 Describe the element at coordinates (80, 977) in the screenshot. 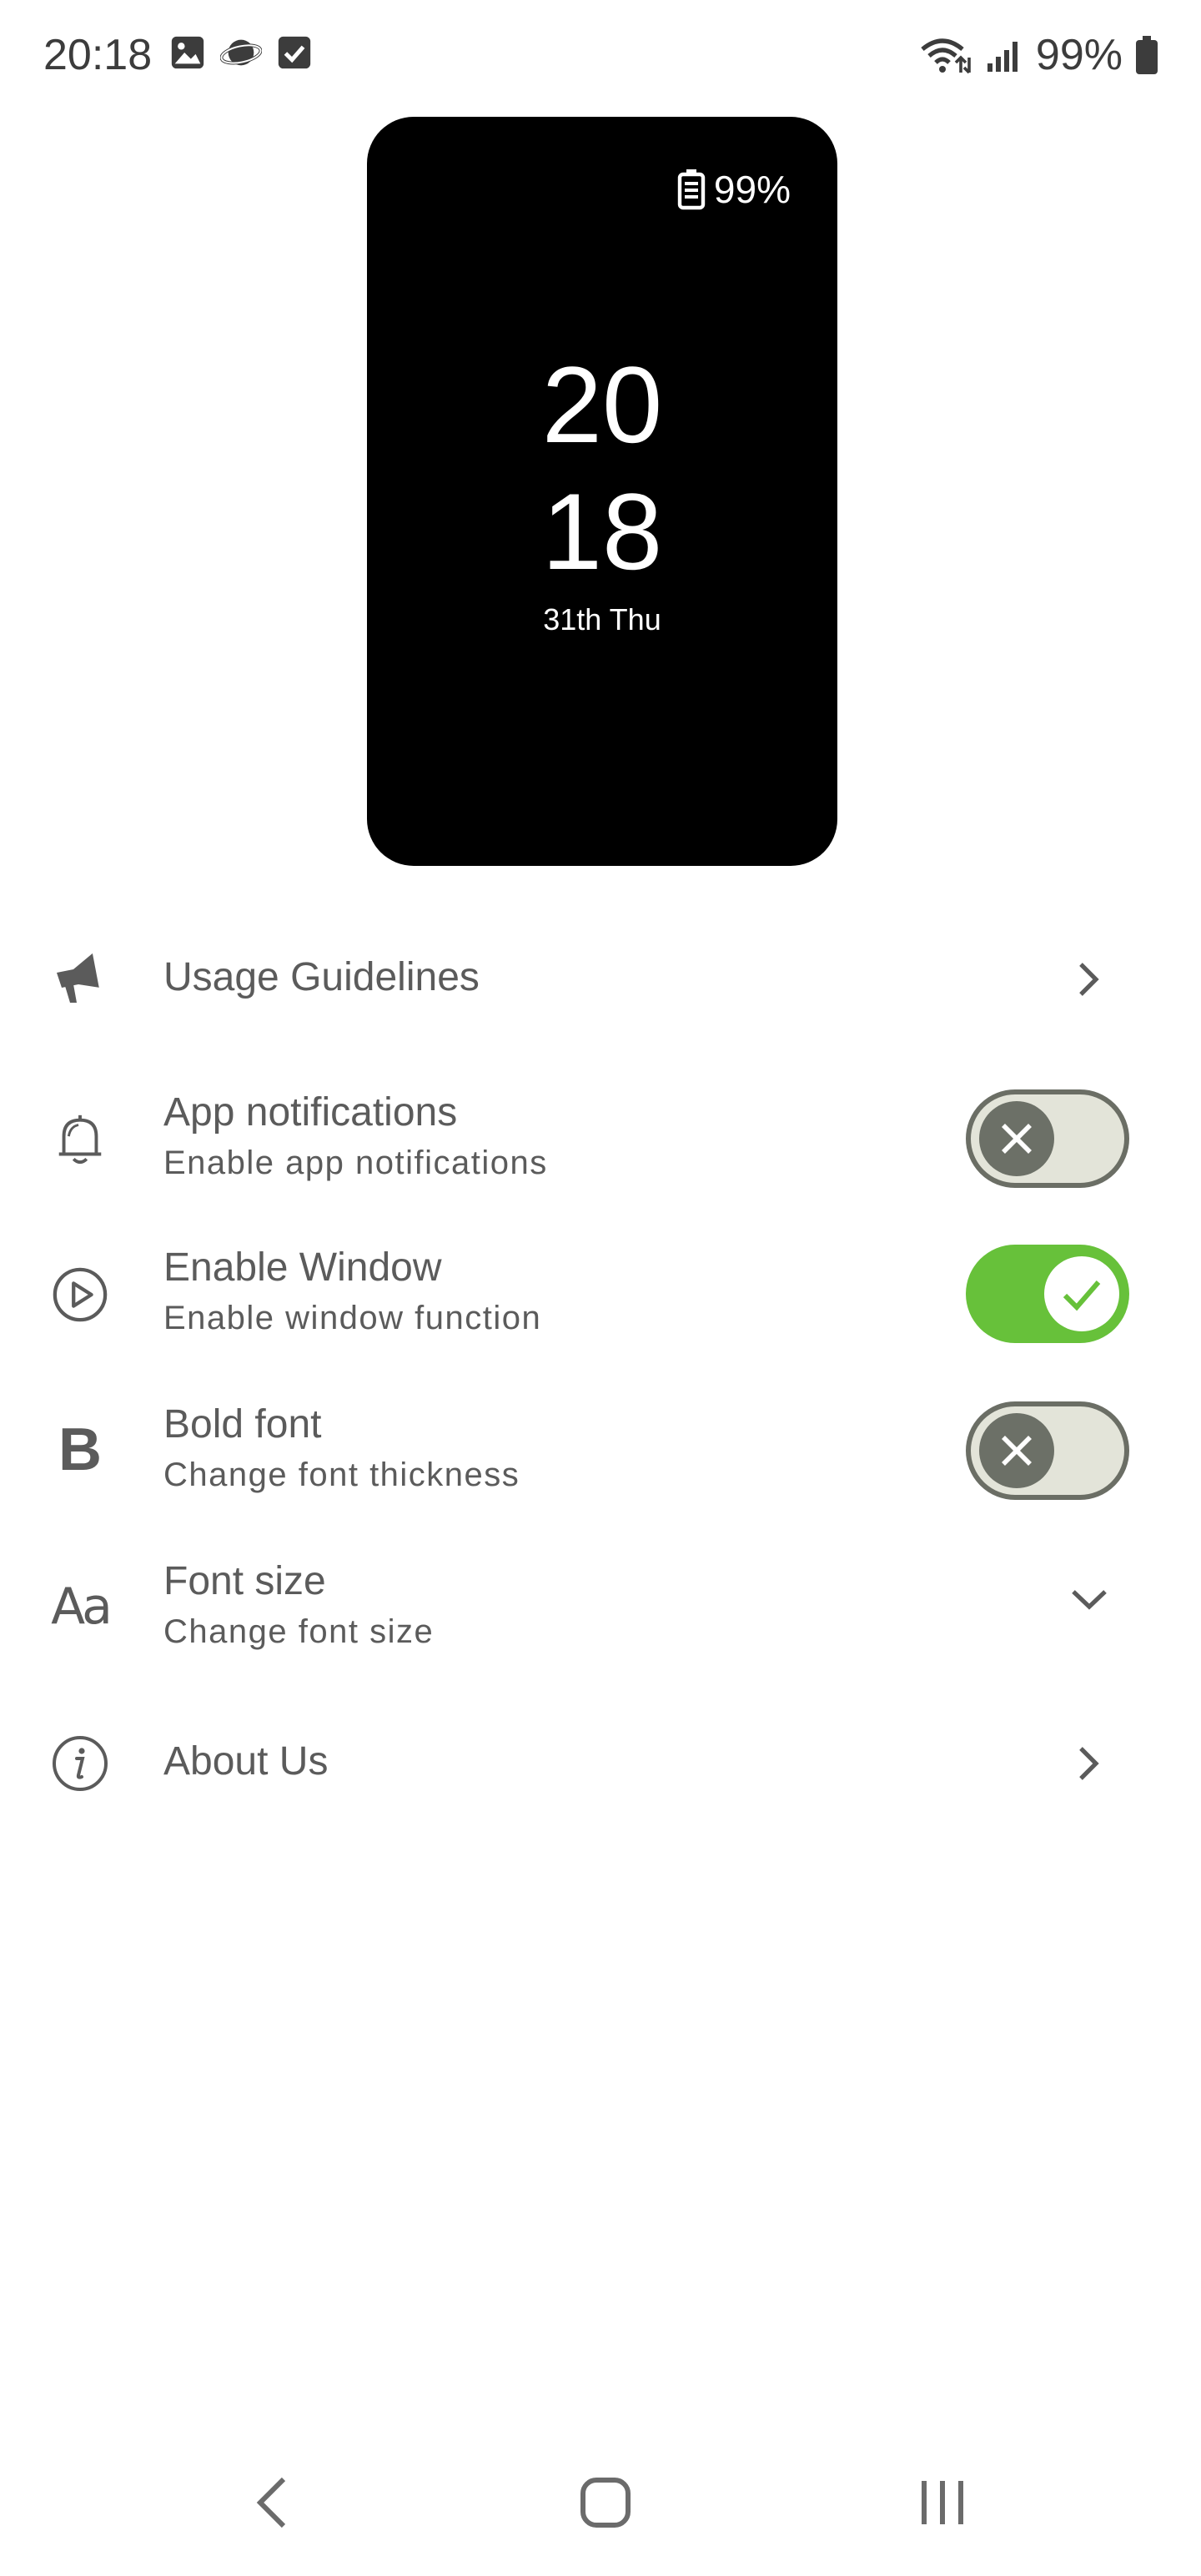

I see `megaphone-icon` at that location.